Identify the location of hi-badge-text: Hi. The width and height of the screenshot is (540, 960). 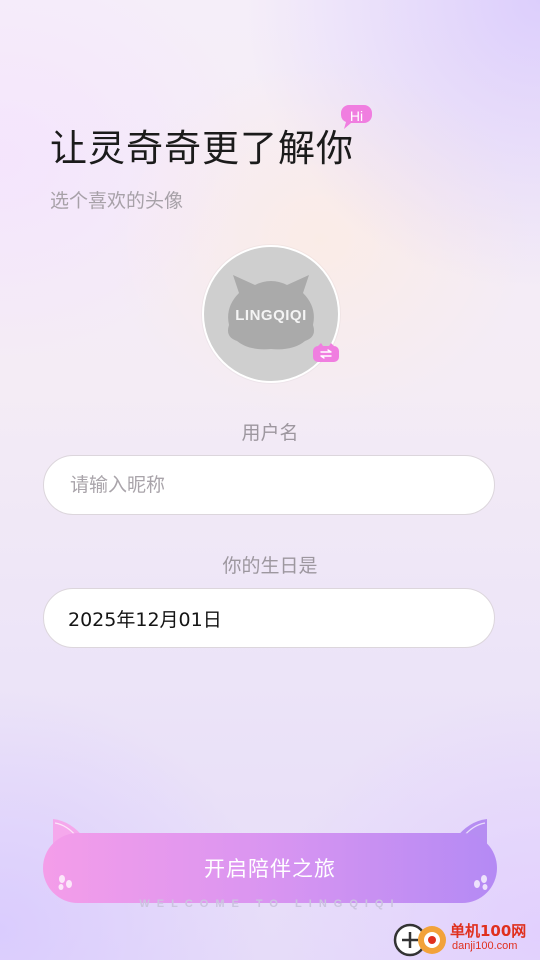
(356, 116).